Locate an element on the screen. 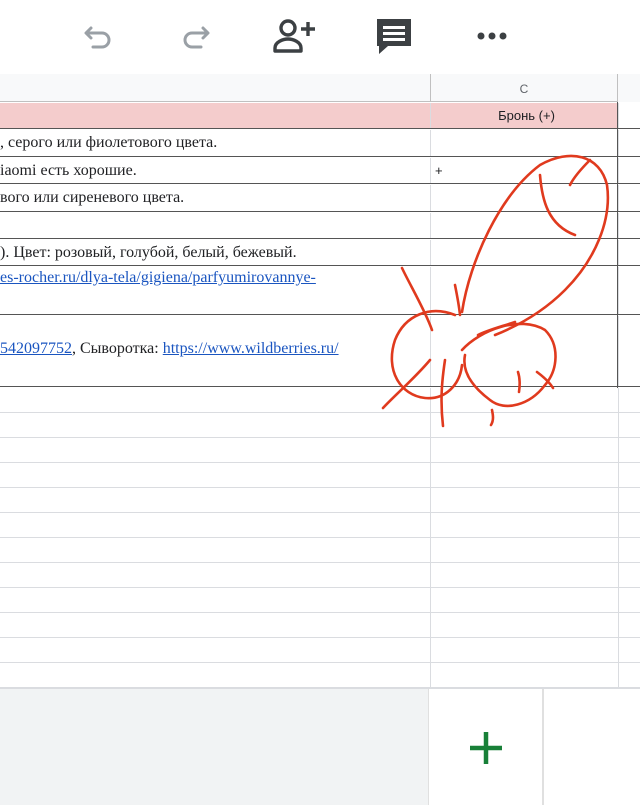 The width and height of the screenshot is (640, 805). cell-c: + is located at coordinates (524, 170).